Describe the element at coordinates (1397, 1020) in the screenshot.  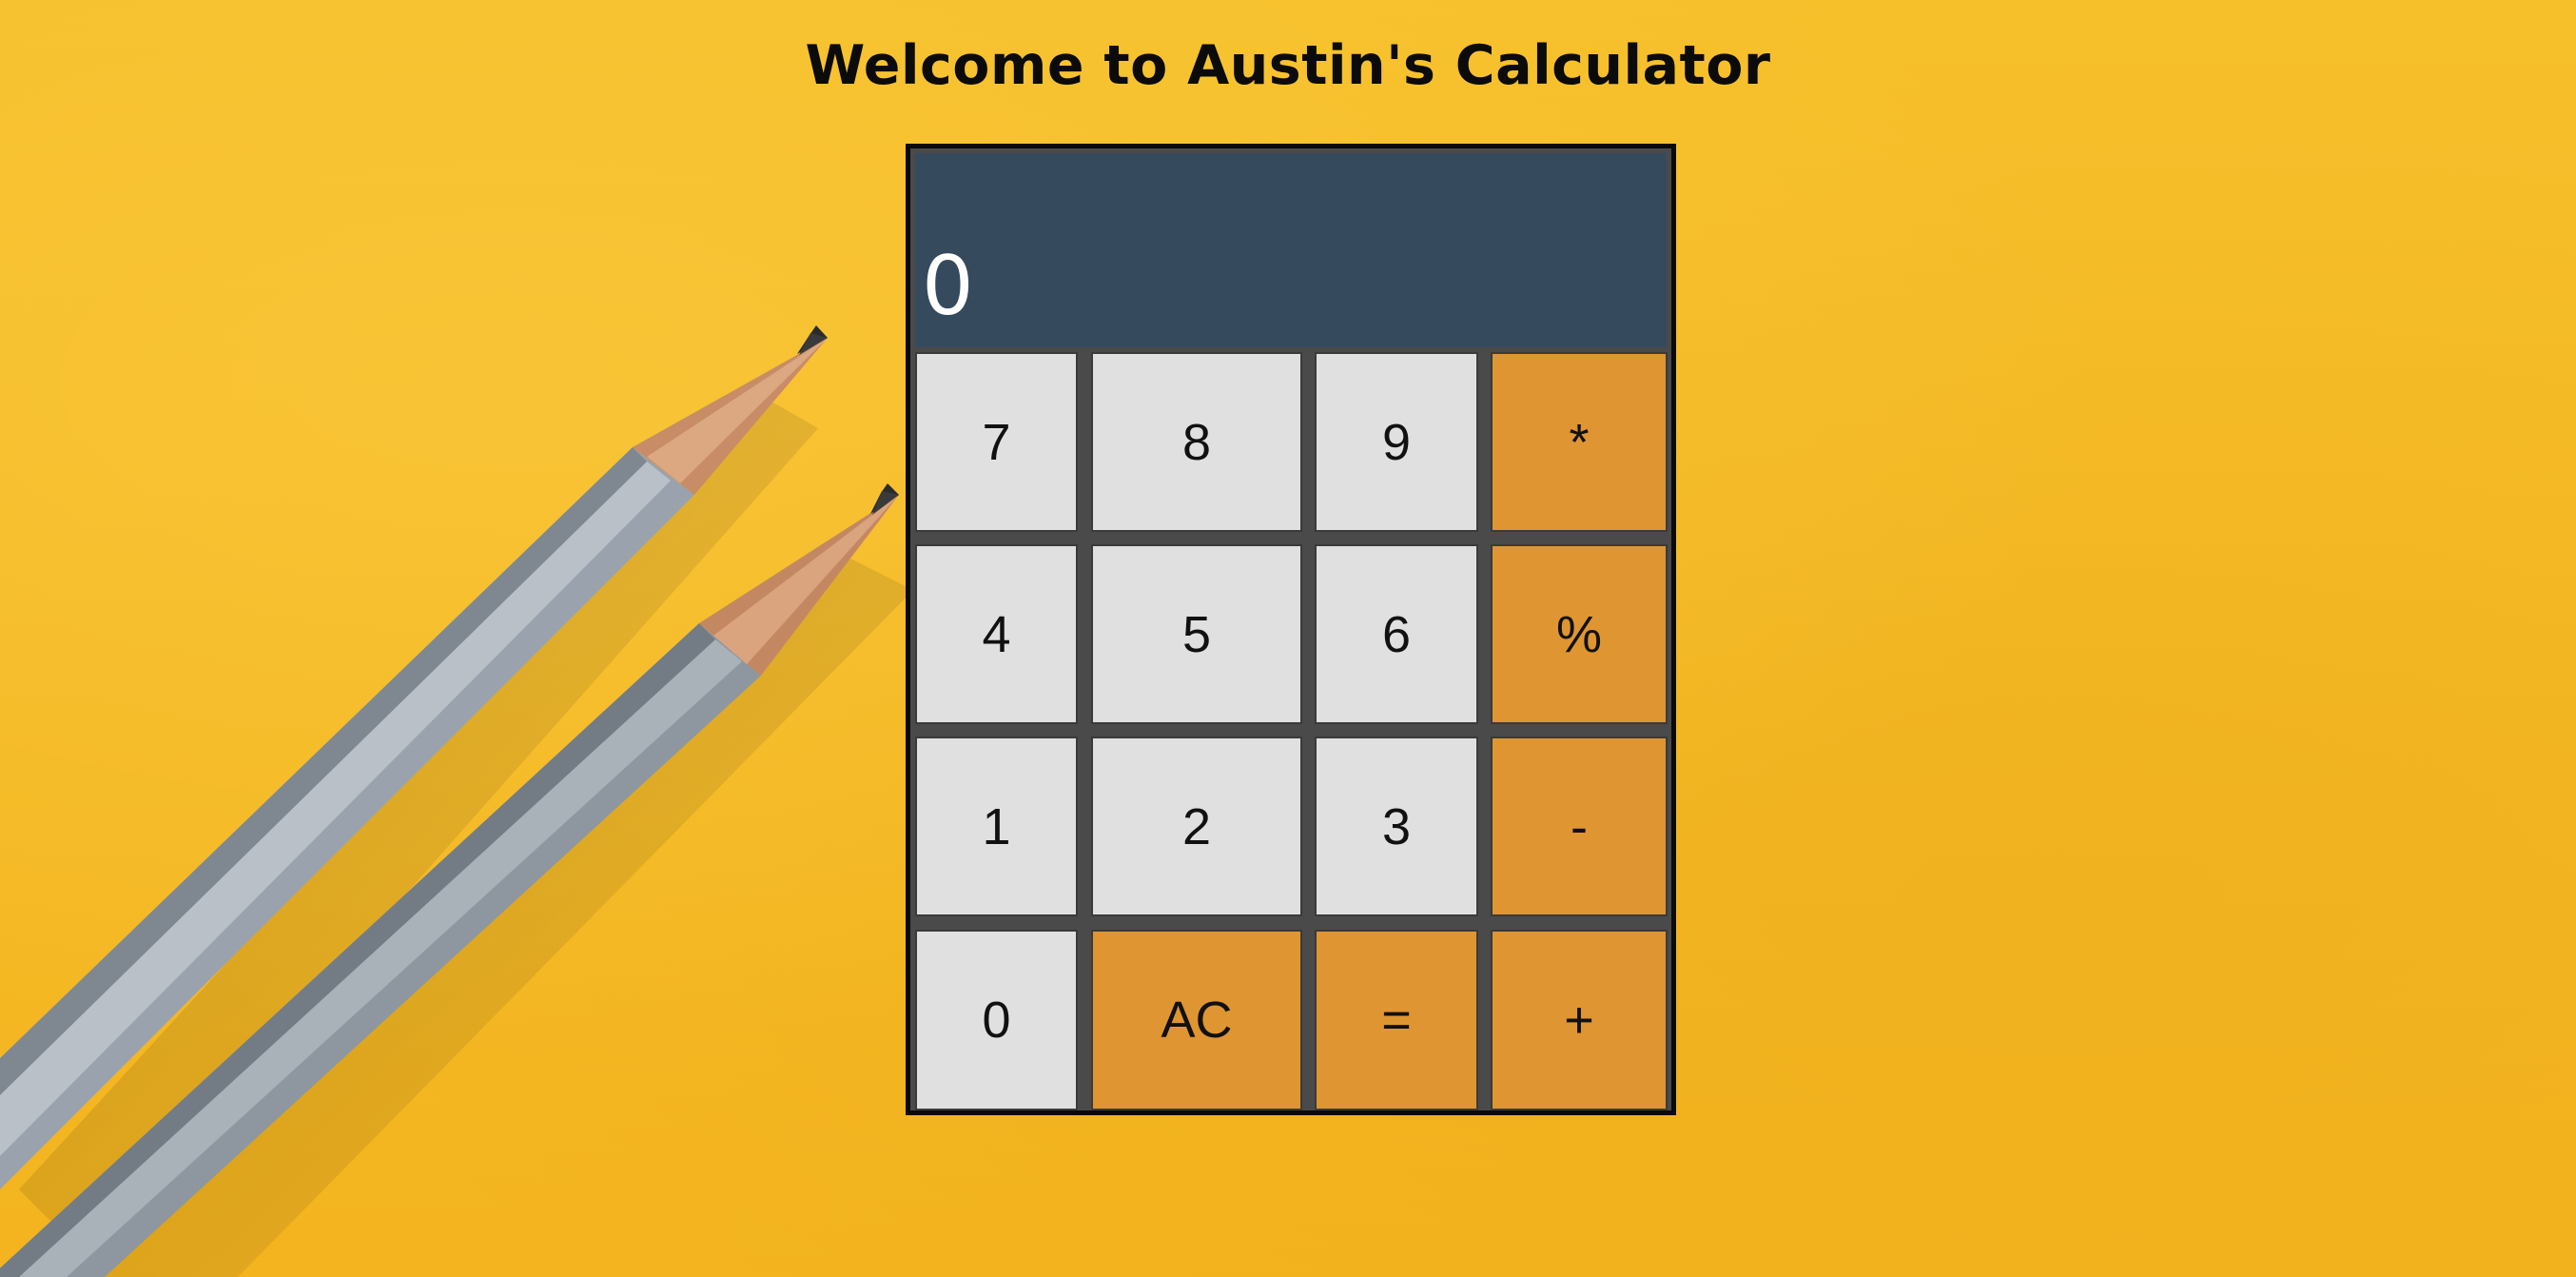
I see `equals-button: =` at that location.